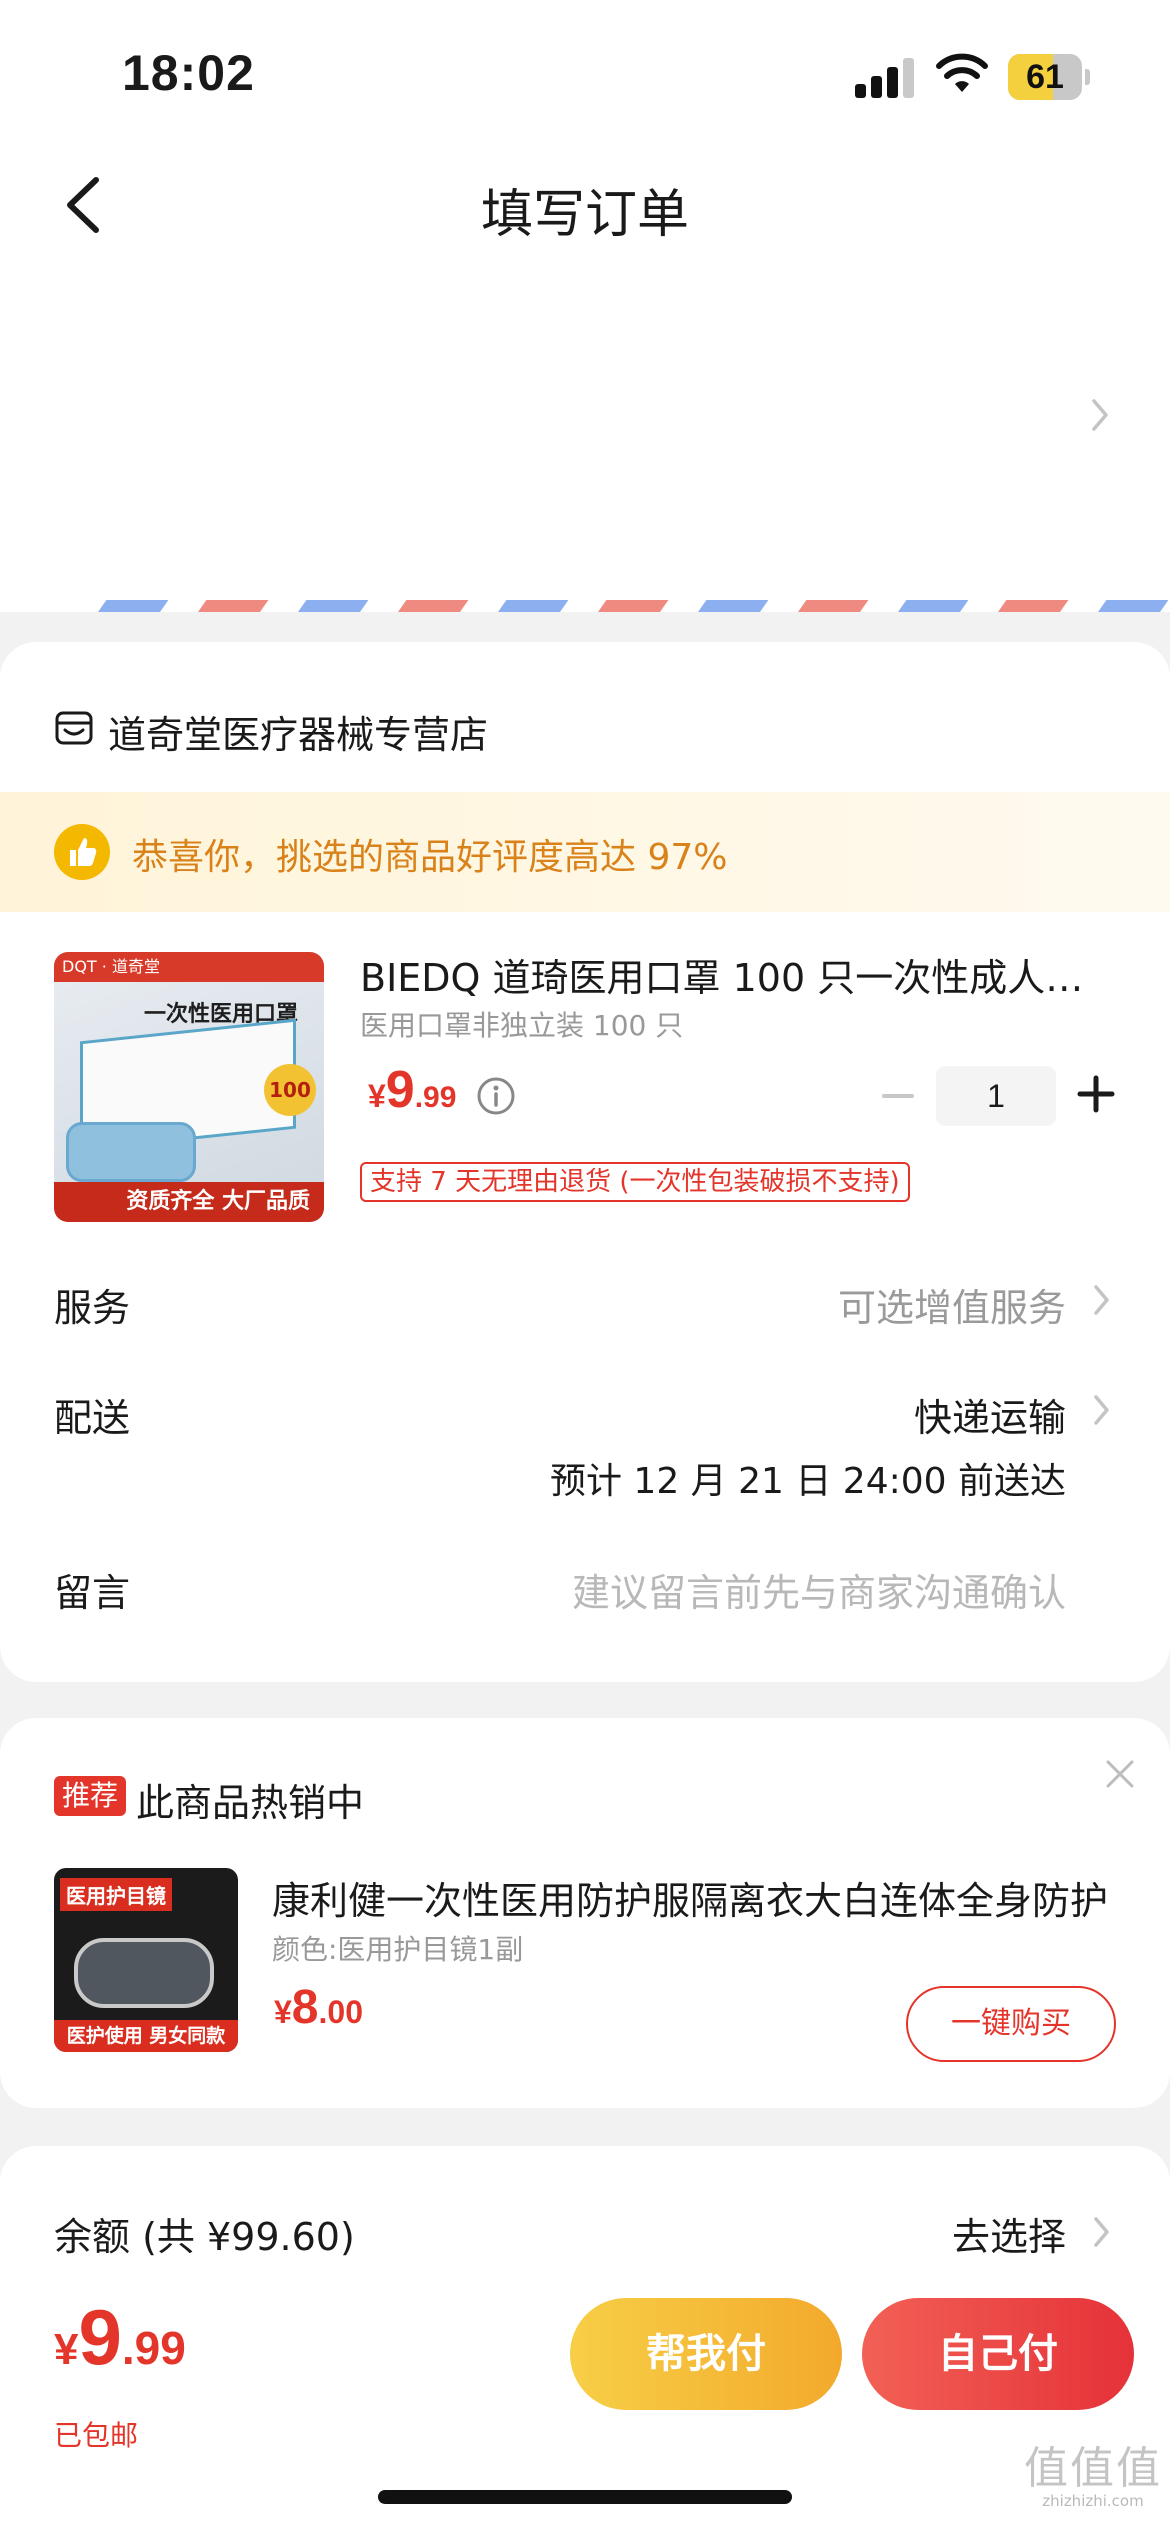 The height and width of the screenshot is (2532, 1170). I want to click on battery-icon: 61, so click(1049, 77).